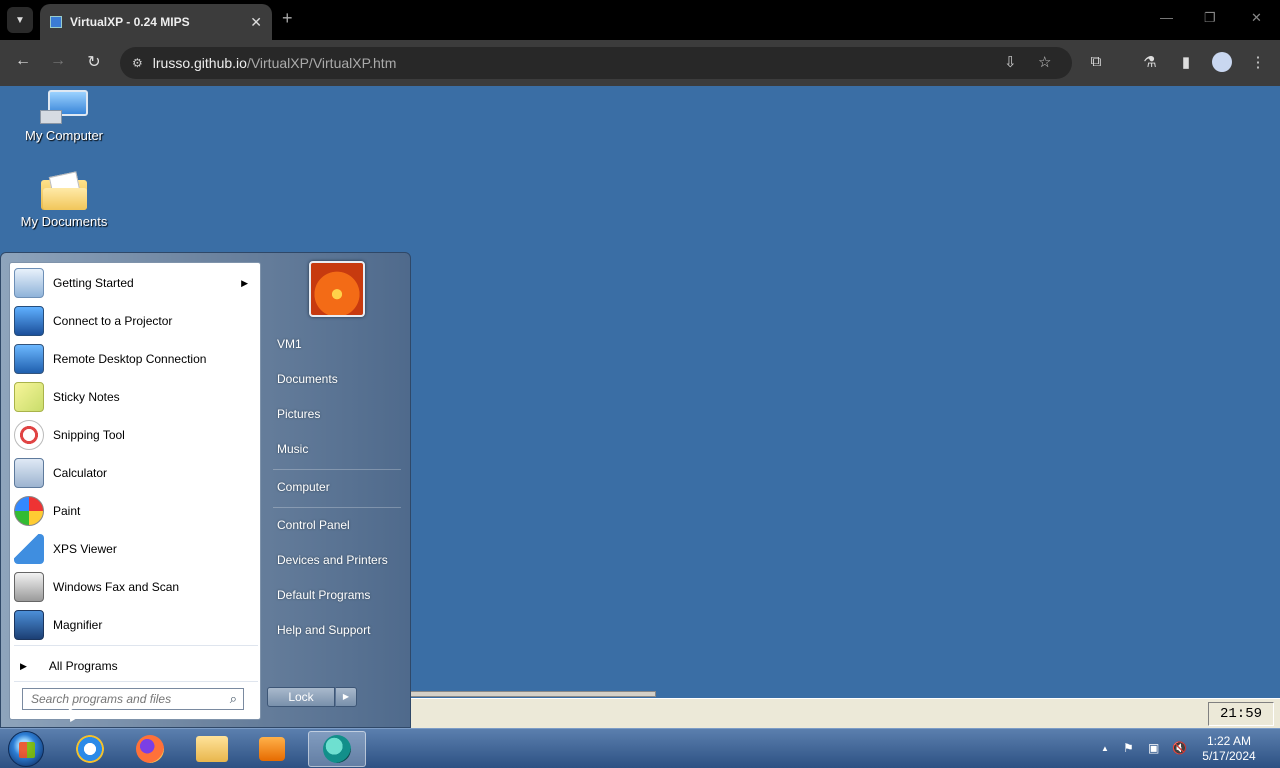  What do you see at coordinates (29, 359) in the screenshot?
I see `remote-desktop-icon` at bounding box center [29, 359].